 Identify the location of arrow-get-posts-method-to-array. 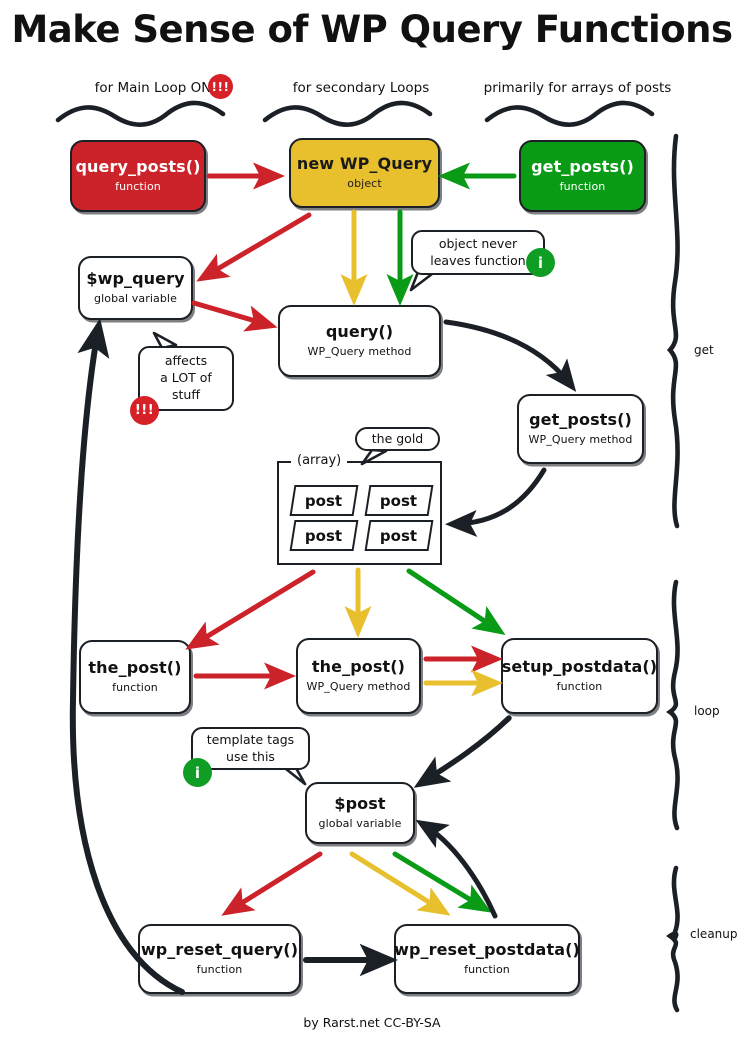
(496, 502).